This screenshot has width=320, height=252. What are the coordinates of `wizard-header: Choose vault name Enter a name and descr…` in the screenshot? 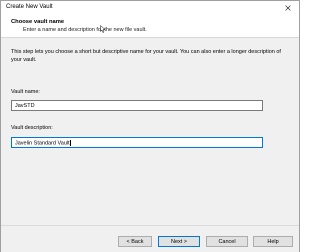 It's located at (150, 26).